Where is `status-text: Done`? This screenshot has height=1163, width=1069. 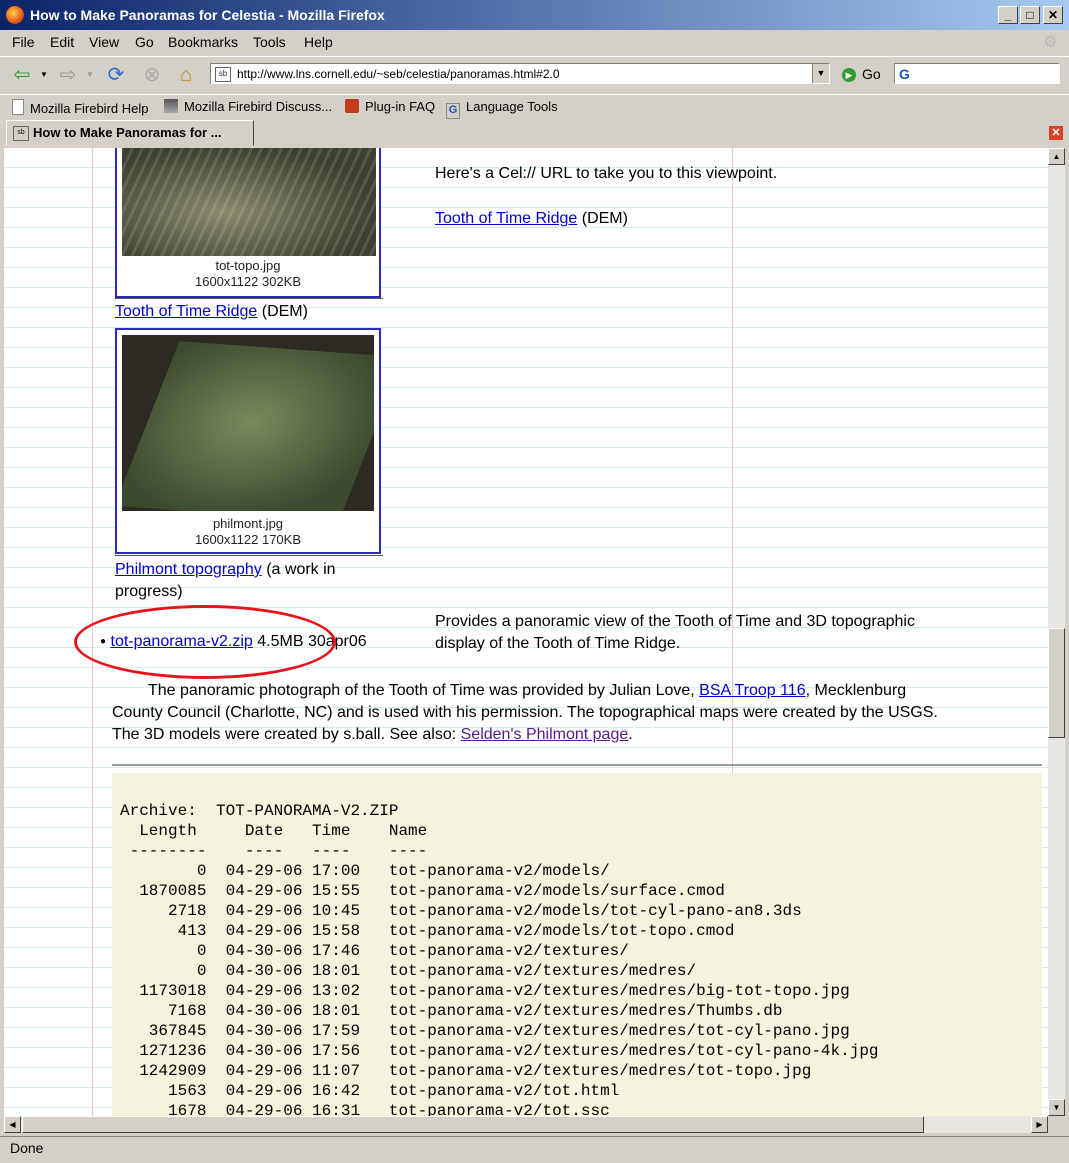 status-text: Done is located at coordinates (27, 1148).